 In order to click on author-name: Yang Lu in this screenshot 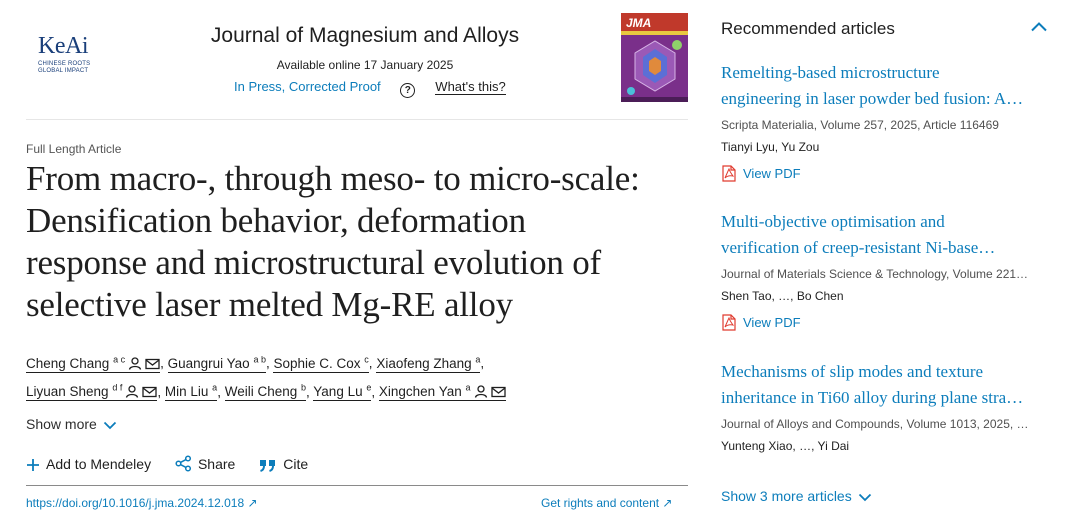, I will do `click(338, 391)`.